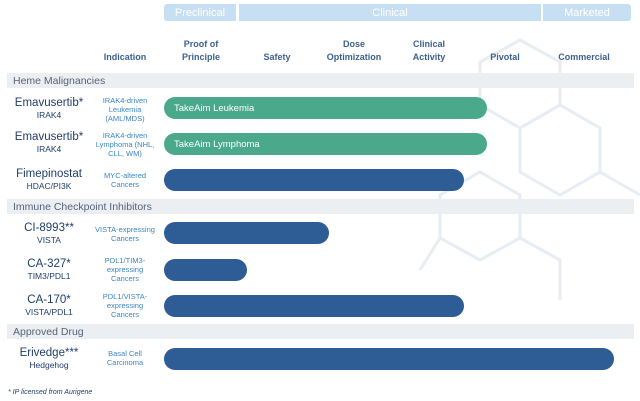 This screenshot has width=640, height=401. I want to click on column-clinical-activity: Clinical Activity, so click(429, 50).